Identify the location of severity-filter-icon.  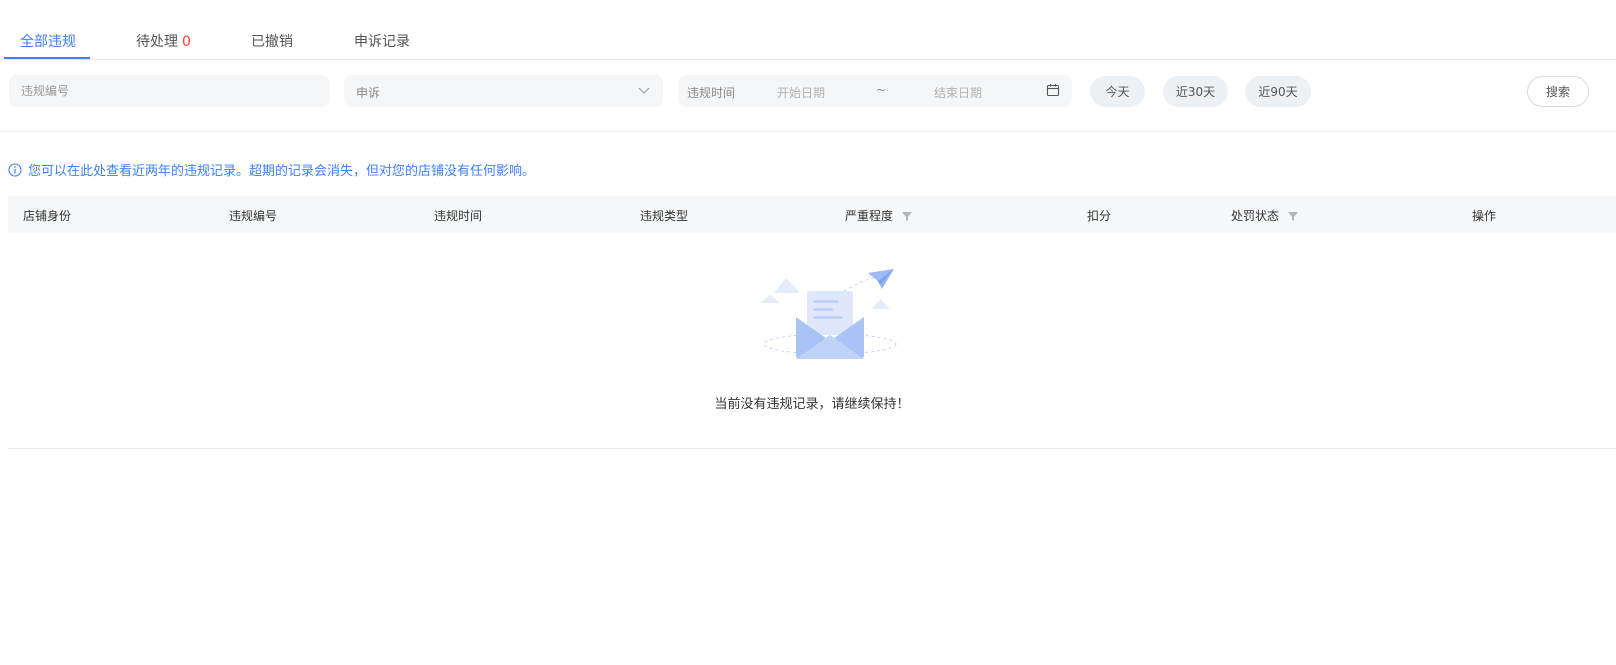
(907, 216).